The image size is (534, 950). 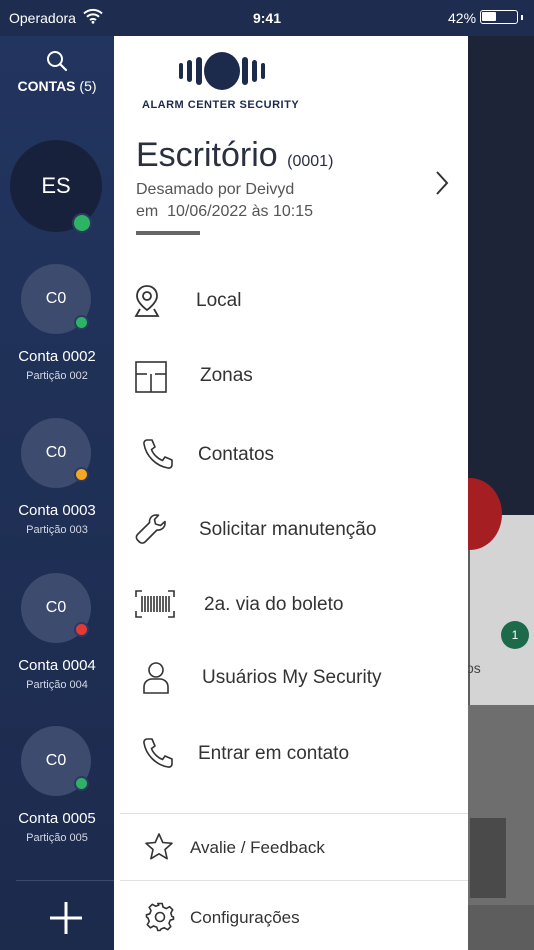 I want to click on brand-logo-icon, so click(x=222, y=73).